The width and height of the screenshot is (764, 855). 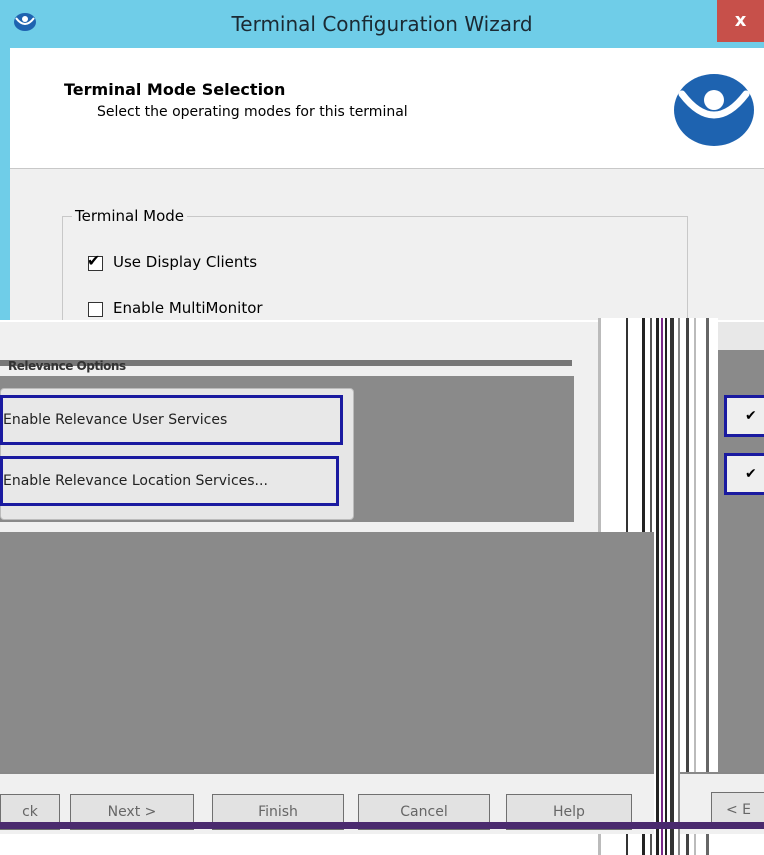 I want to click on window-left-border, so click(x=5, y=188).